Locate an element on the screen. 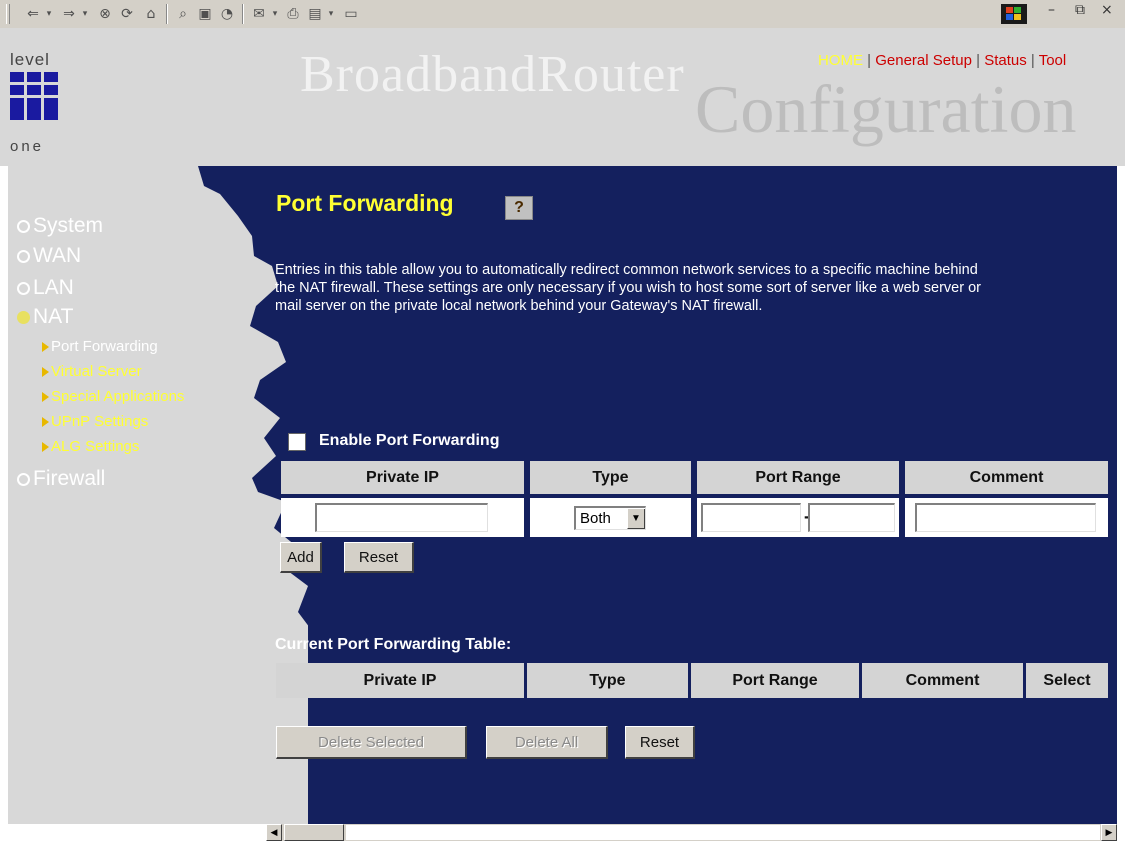 The image size is (1125, 841). scroll-left-icon: ◀ is located at coordinates (274, 832).